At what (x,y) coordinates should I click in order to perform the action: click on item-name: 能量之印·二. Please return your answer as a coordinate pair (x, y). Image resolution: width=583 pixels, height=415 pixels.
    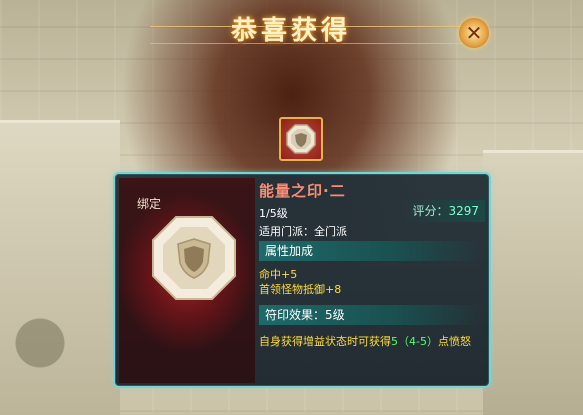
    Looking at the image, I should click on (302, 191).